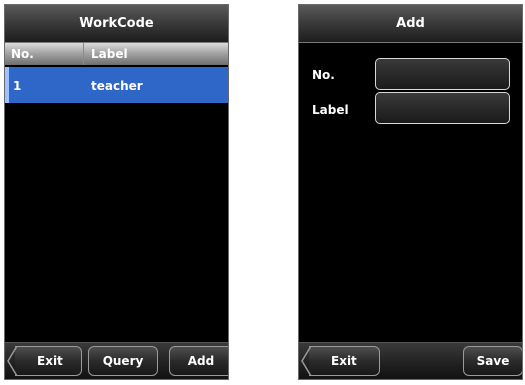  I want to click on query-button-label: Query, so click(123, 361).